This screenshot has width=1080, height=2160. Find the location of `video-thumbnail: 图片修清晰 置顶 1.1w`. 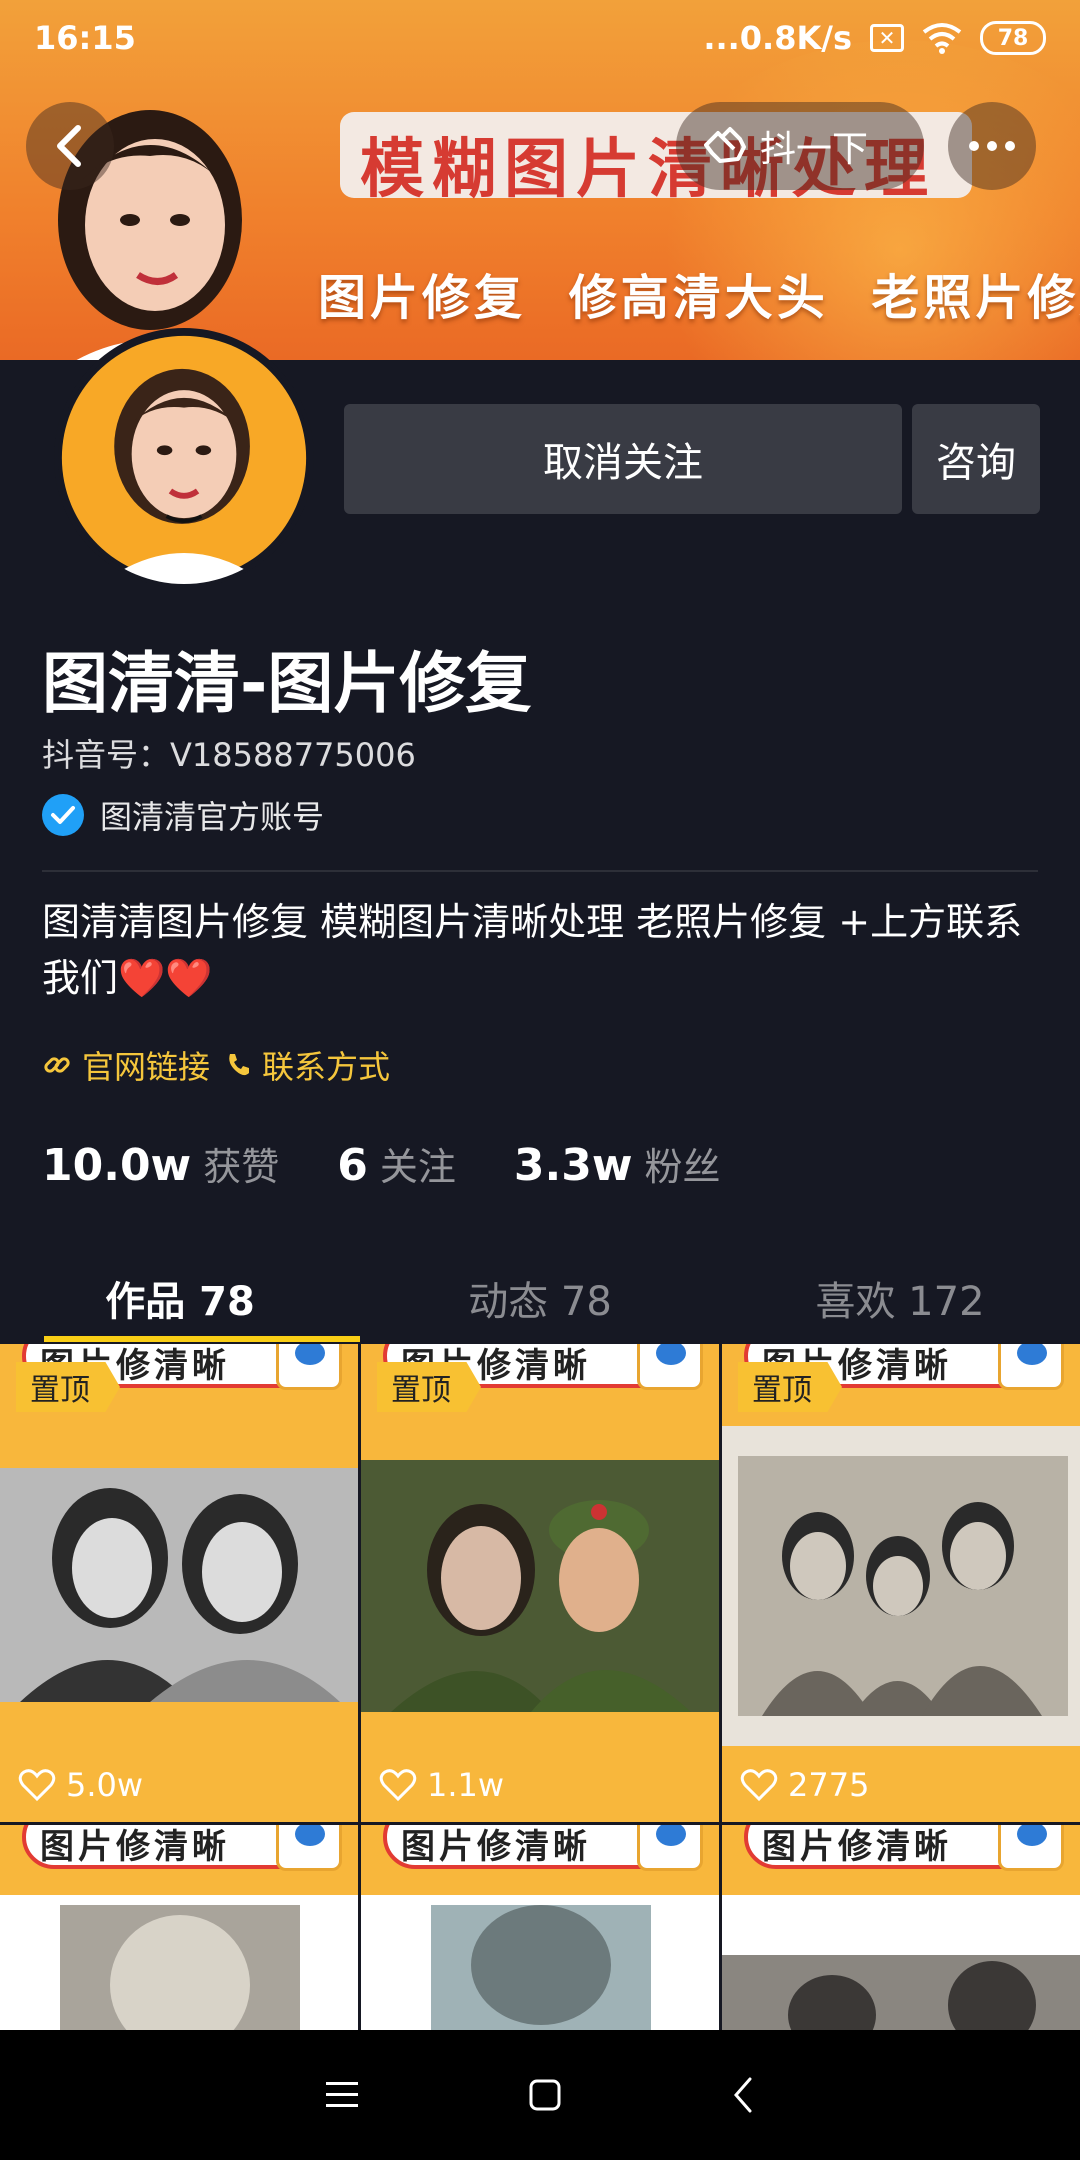

video-thumbnail: 图片修清晰 置顶 1.1w is located at coordinates (540, 1583).